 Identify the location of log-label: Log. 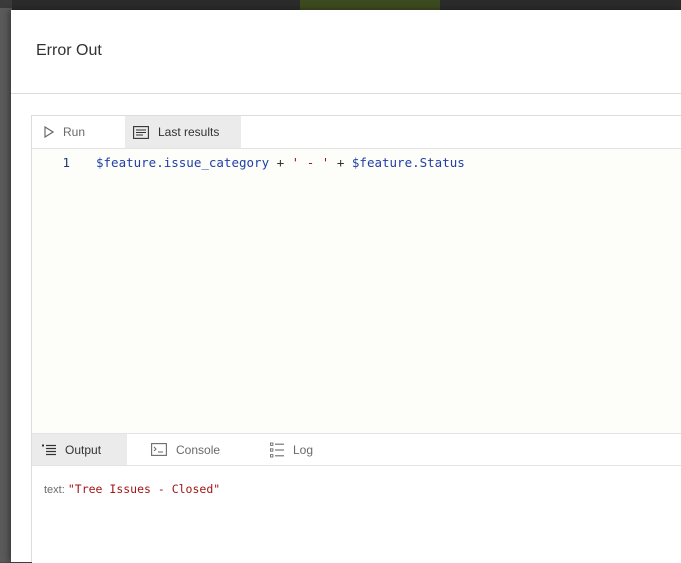
(303, 449).